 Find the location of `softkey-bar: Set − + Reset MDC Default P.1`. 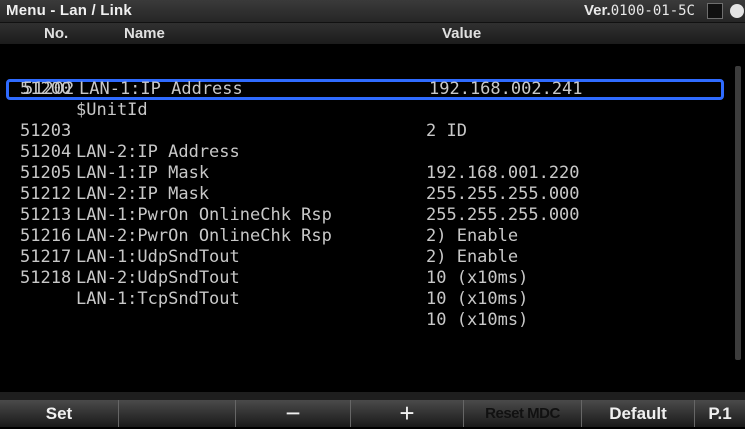

softkey-bar: Set − + Reset MDC Default P.1 is located at coordinates (372, 413).